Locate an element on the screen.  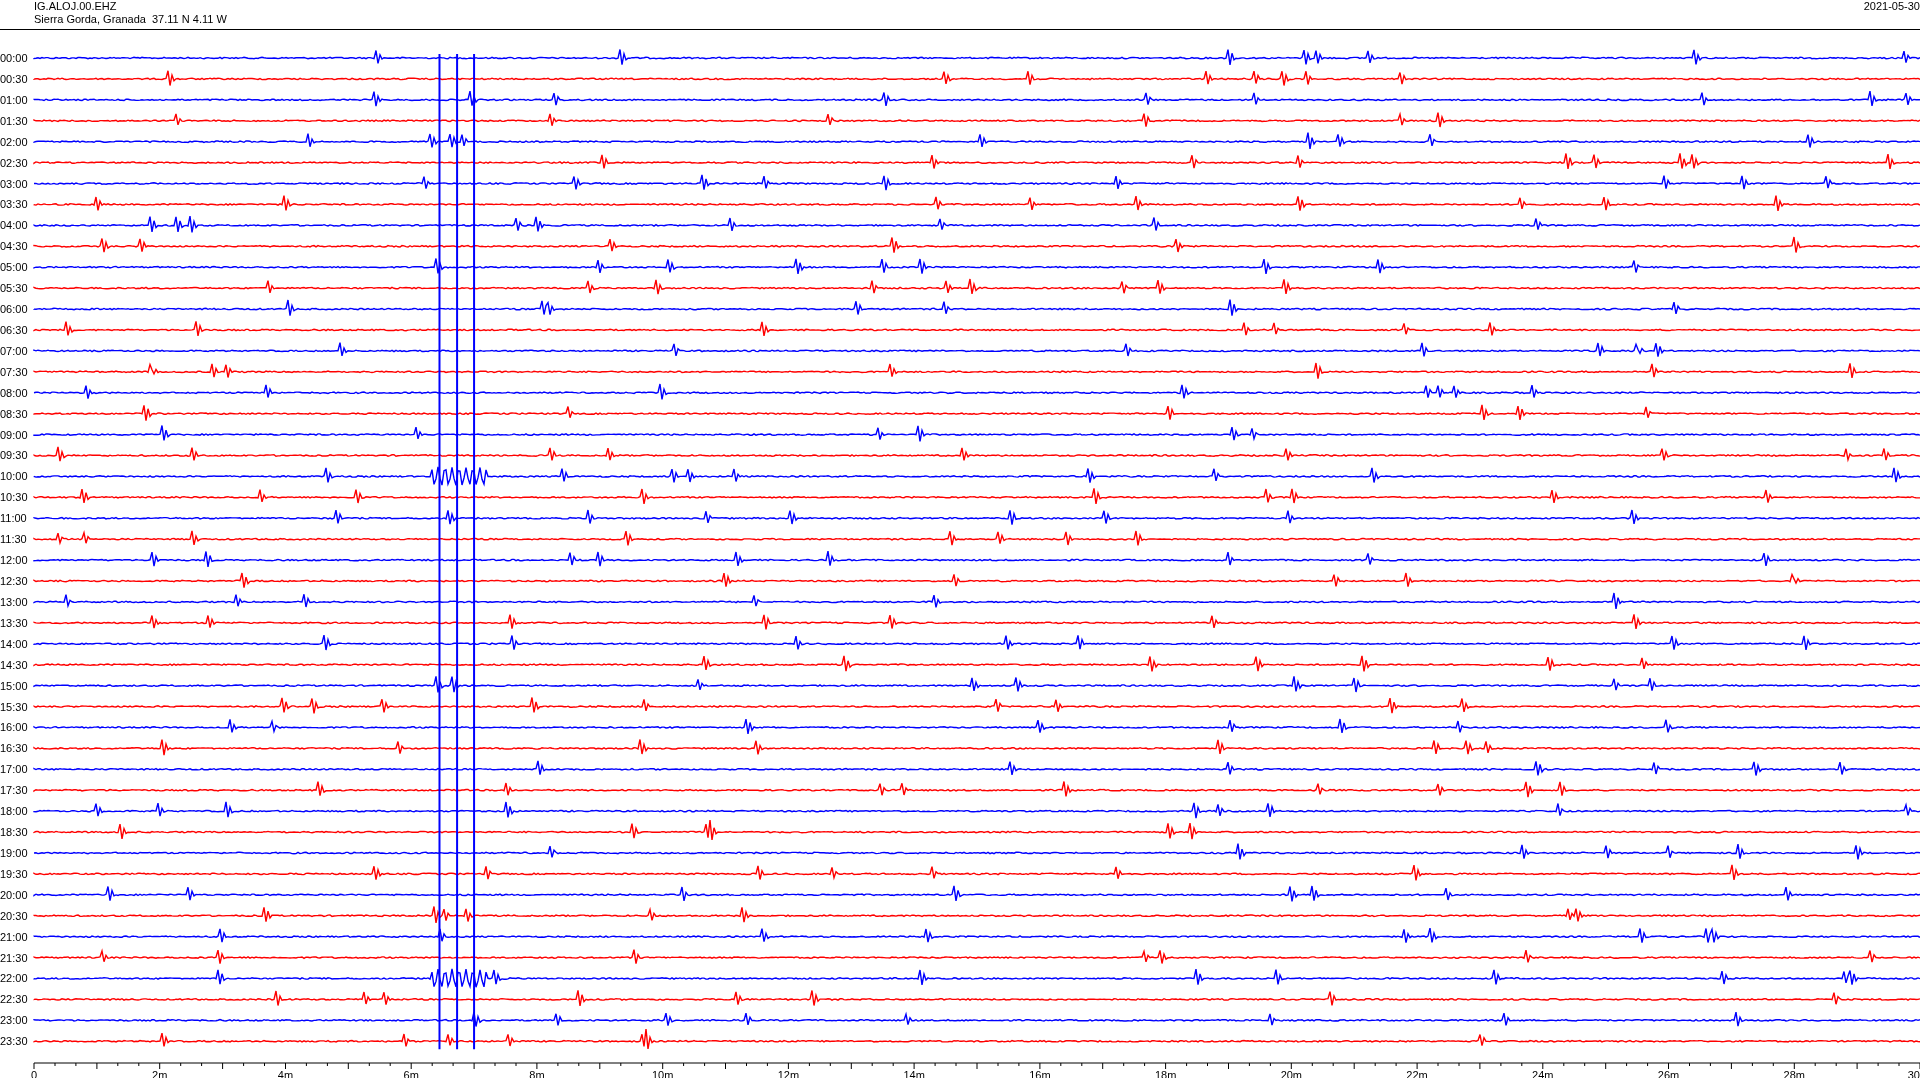
time-label: 21:30 is located at coordinates (14, 957).